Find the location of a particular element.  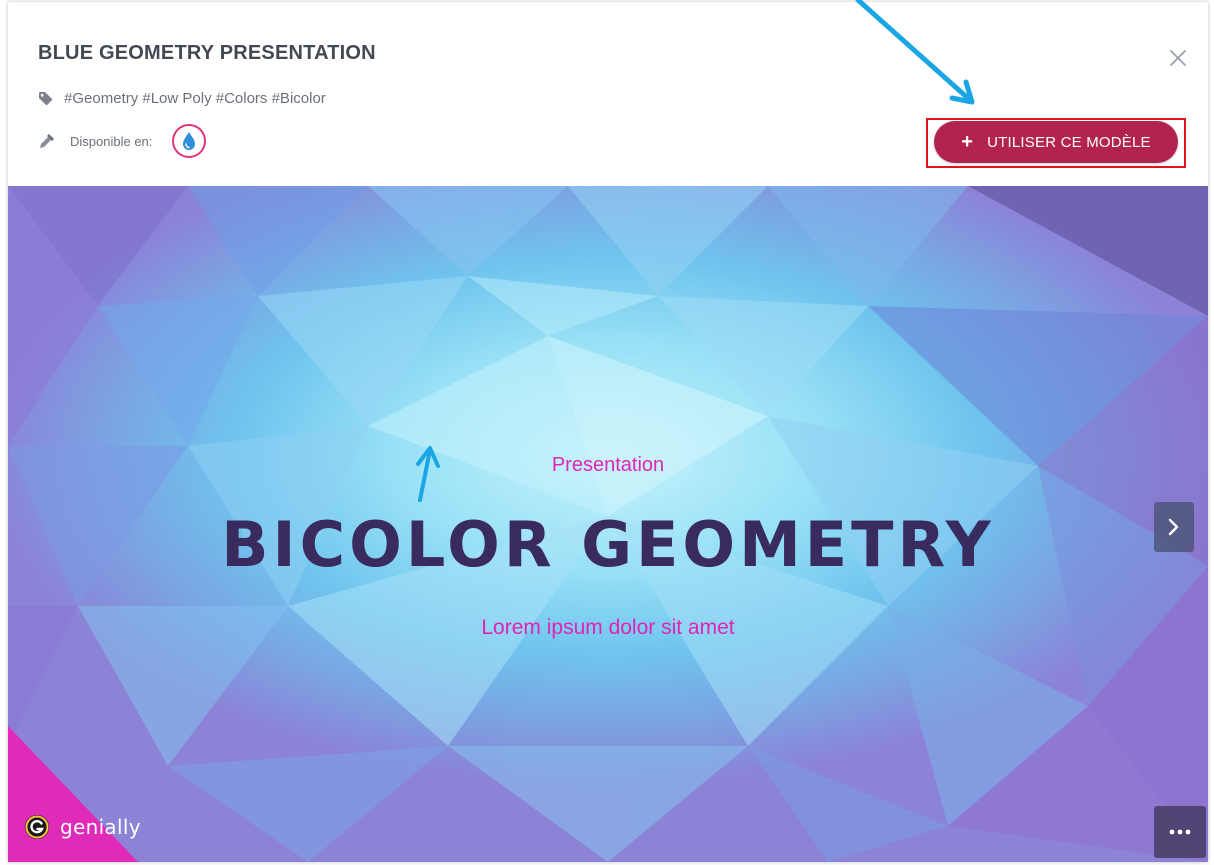

available-label: Disponible en: is located at coordinates (111, 141).